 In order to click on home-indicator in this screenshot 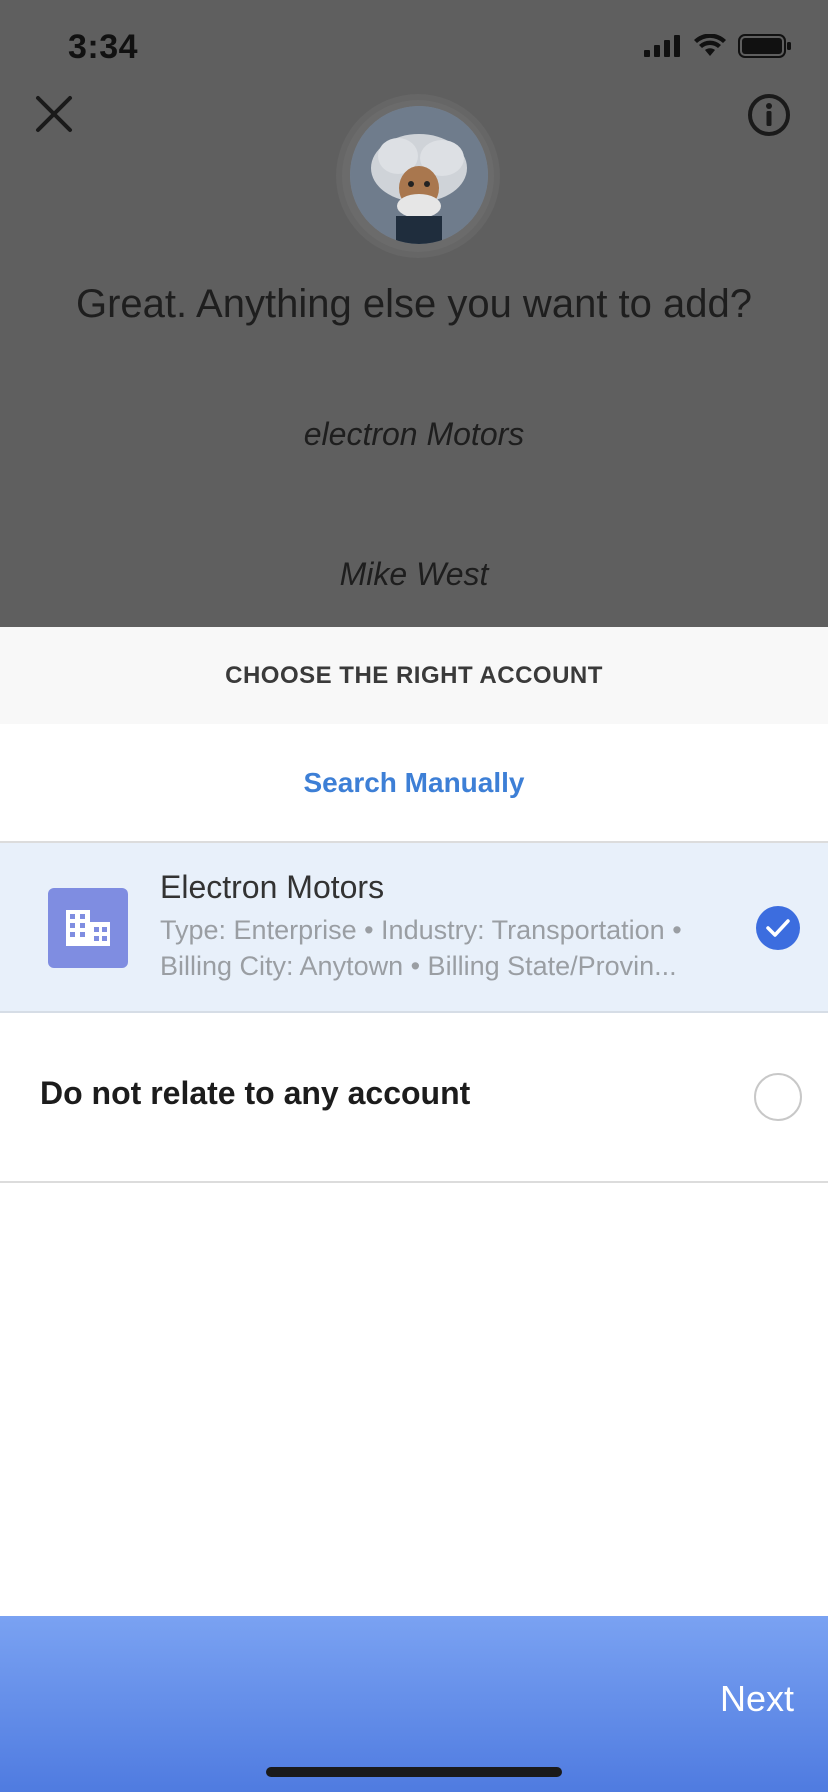, I will do `click(414, 1772)`.